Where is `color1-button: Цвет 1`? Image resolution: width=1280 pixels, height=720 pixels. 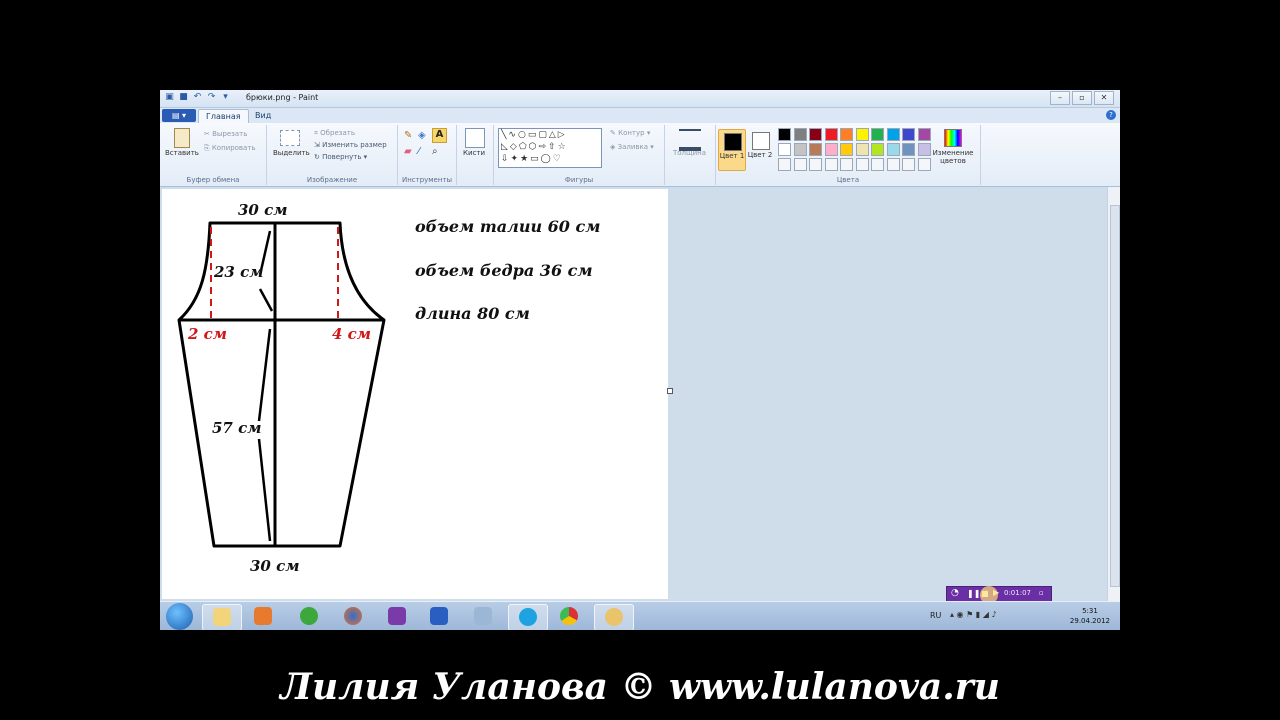 color1-button: Цвет 1 is located at coordinates (732, 150).